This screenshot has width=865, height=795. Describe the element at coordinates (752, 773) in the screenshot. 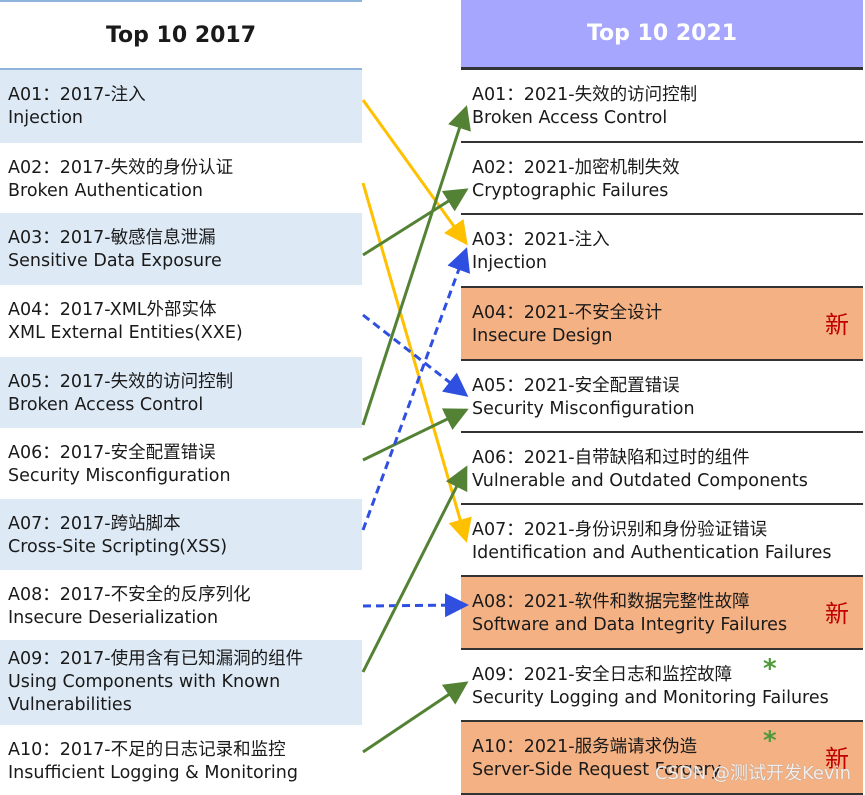

I see `watermark: CSDN @测试开发Kevin` at that location.